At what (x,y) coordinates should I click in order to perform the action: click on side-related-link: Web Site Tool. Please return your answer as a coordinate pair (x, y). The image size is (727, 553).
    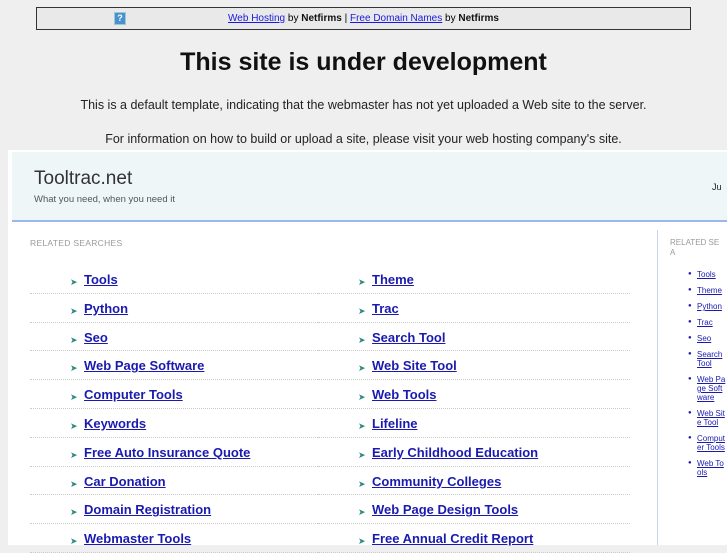
    Looking at the image, I should click on (711, 418).